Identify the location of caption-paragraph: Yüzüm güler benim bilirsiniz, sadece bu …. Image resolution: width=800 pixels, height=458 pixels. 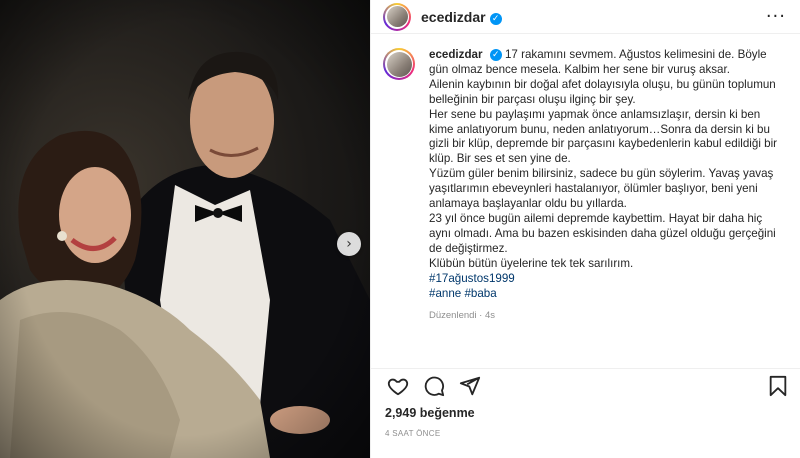
(601, 189).